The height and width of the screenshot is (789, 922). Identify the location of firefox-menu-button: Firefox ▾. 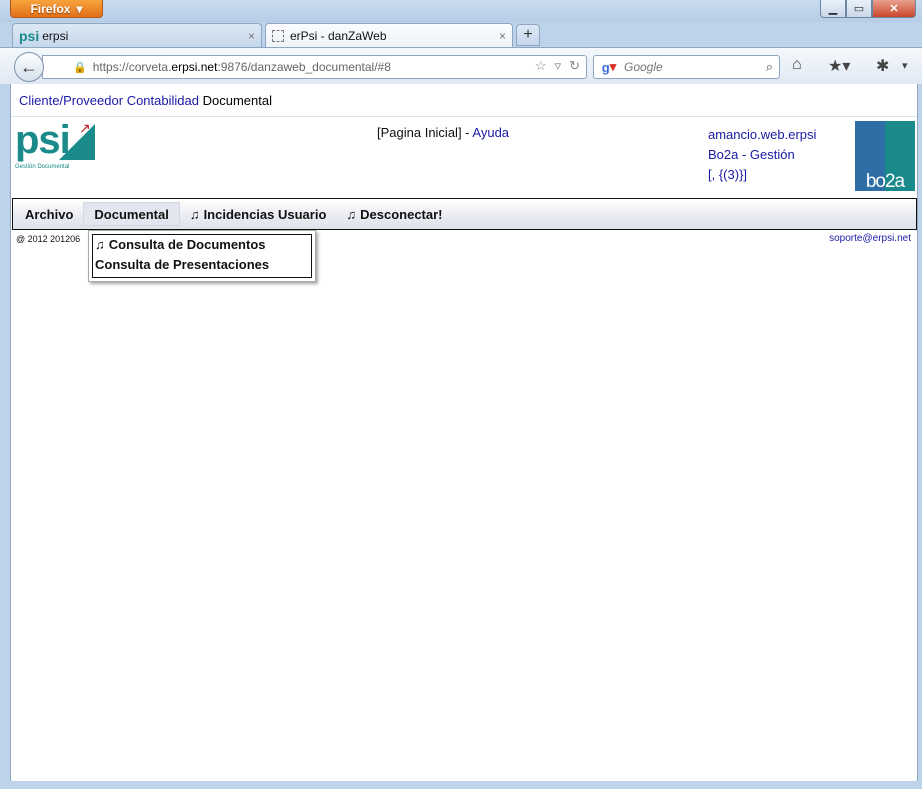
(56, 9).